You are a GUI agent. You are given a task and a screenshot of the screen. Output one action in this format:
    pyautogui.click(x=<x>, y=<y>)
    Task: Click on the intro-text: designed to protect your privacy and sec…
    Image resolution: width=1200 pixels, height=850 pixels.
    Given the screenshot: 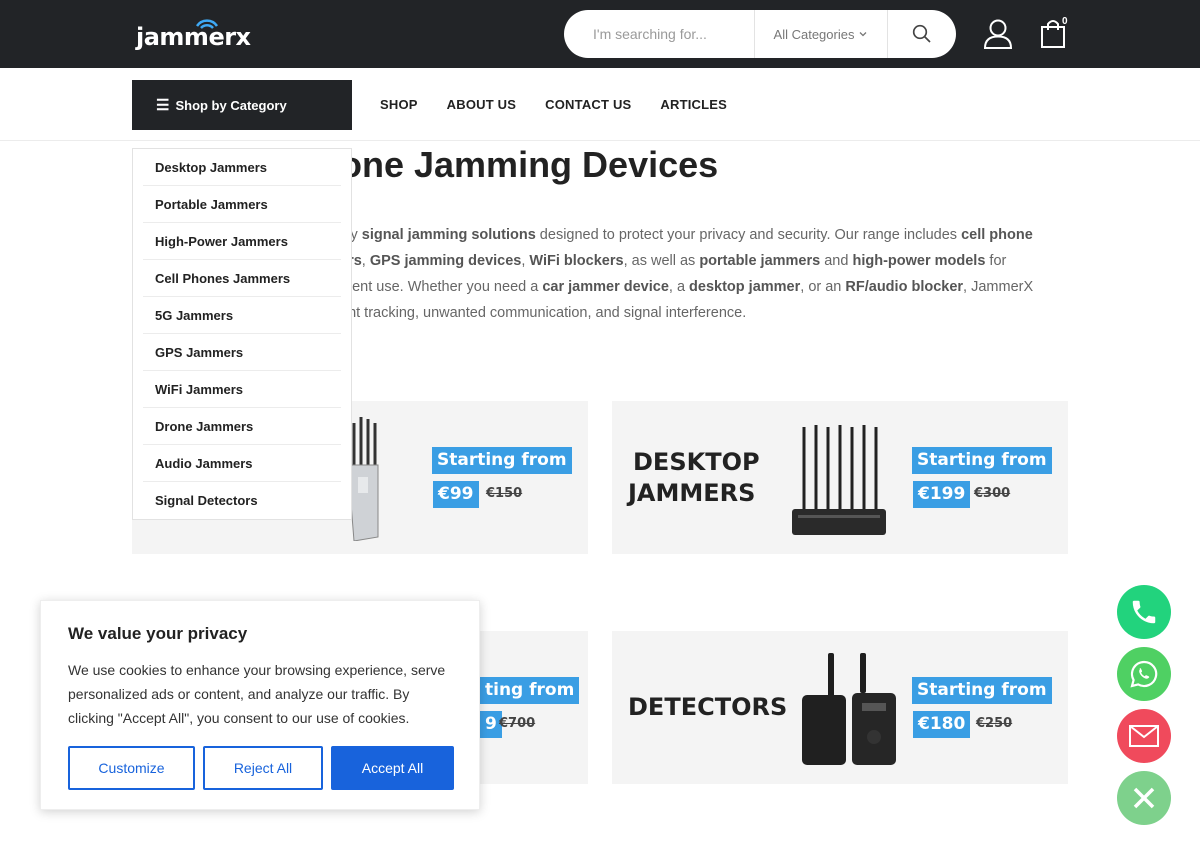 What is the action you would take?
    pyautogui.click(x=748, y=235)
    